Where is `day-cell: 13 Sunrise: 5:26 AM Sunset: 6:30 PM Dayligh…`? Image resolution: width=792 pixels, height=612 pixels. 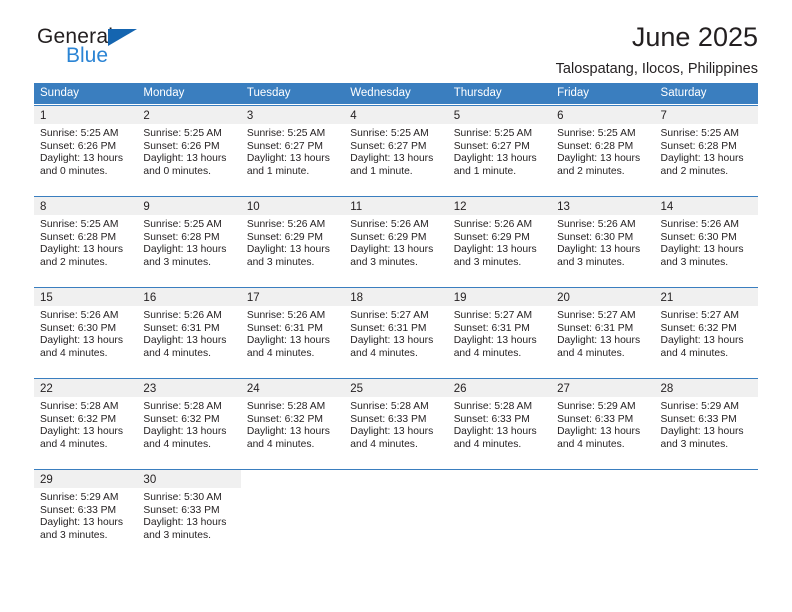
day-cell: 13 Sunrise: 5:26 AM Sunset: 6:30 PM Dayligh… is located at coordinates (603, 241).